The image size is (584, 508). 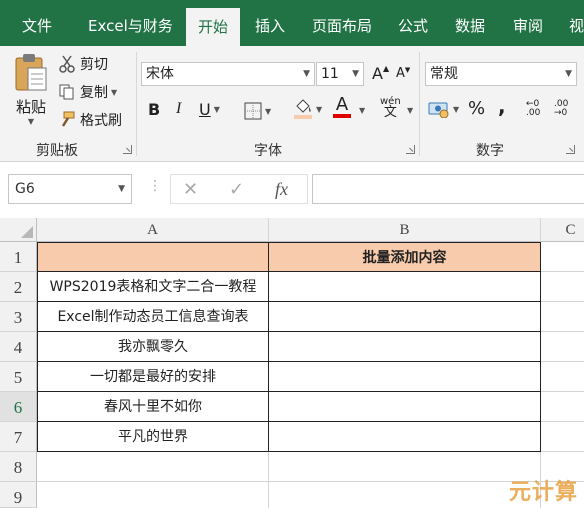 What do you see at coordinates (528, 23) in the screenshot?
I see `tab-review: 审阅` at bounding box center [528, 23].